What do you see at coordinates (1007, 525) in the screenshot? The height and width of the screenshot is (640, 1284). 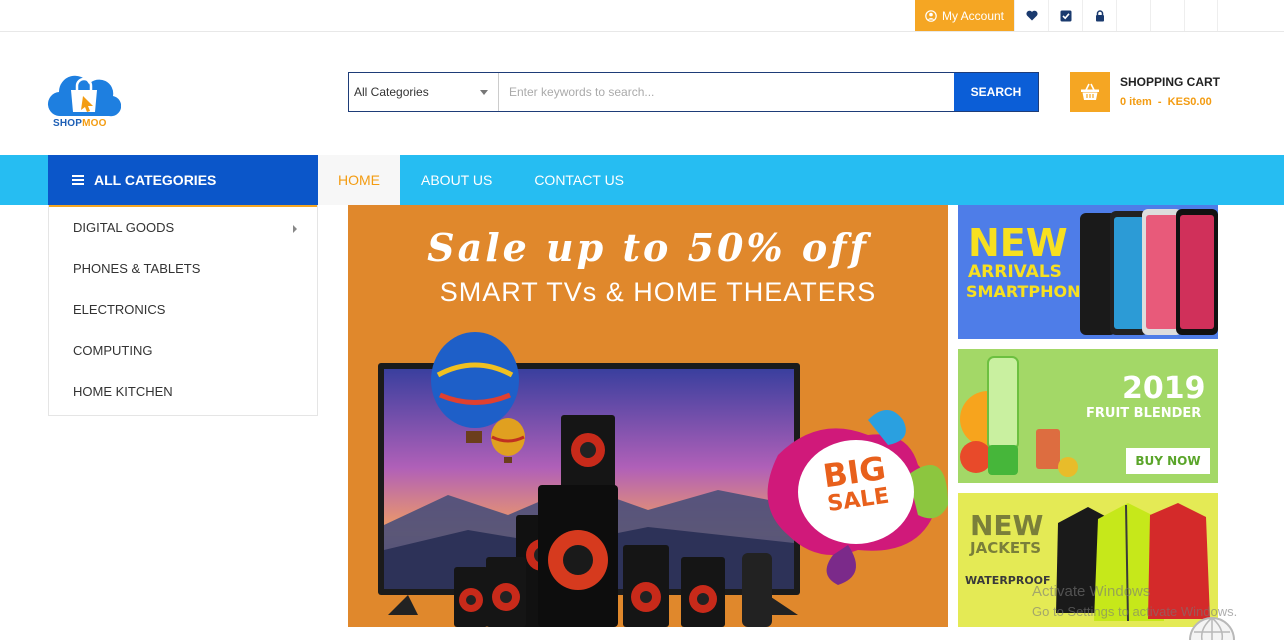 I see `jackets-banner-line1: NEW` at bounding box center [1007, 525].